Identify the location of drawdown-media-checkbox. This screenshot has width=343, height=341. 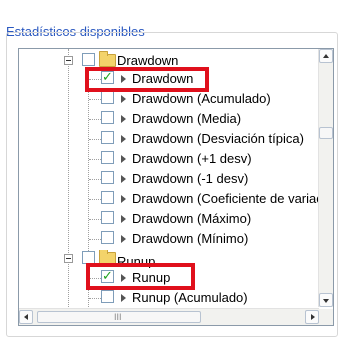
(107, 117).